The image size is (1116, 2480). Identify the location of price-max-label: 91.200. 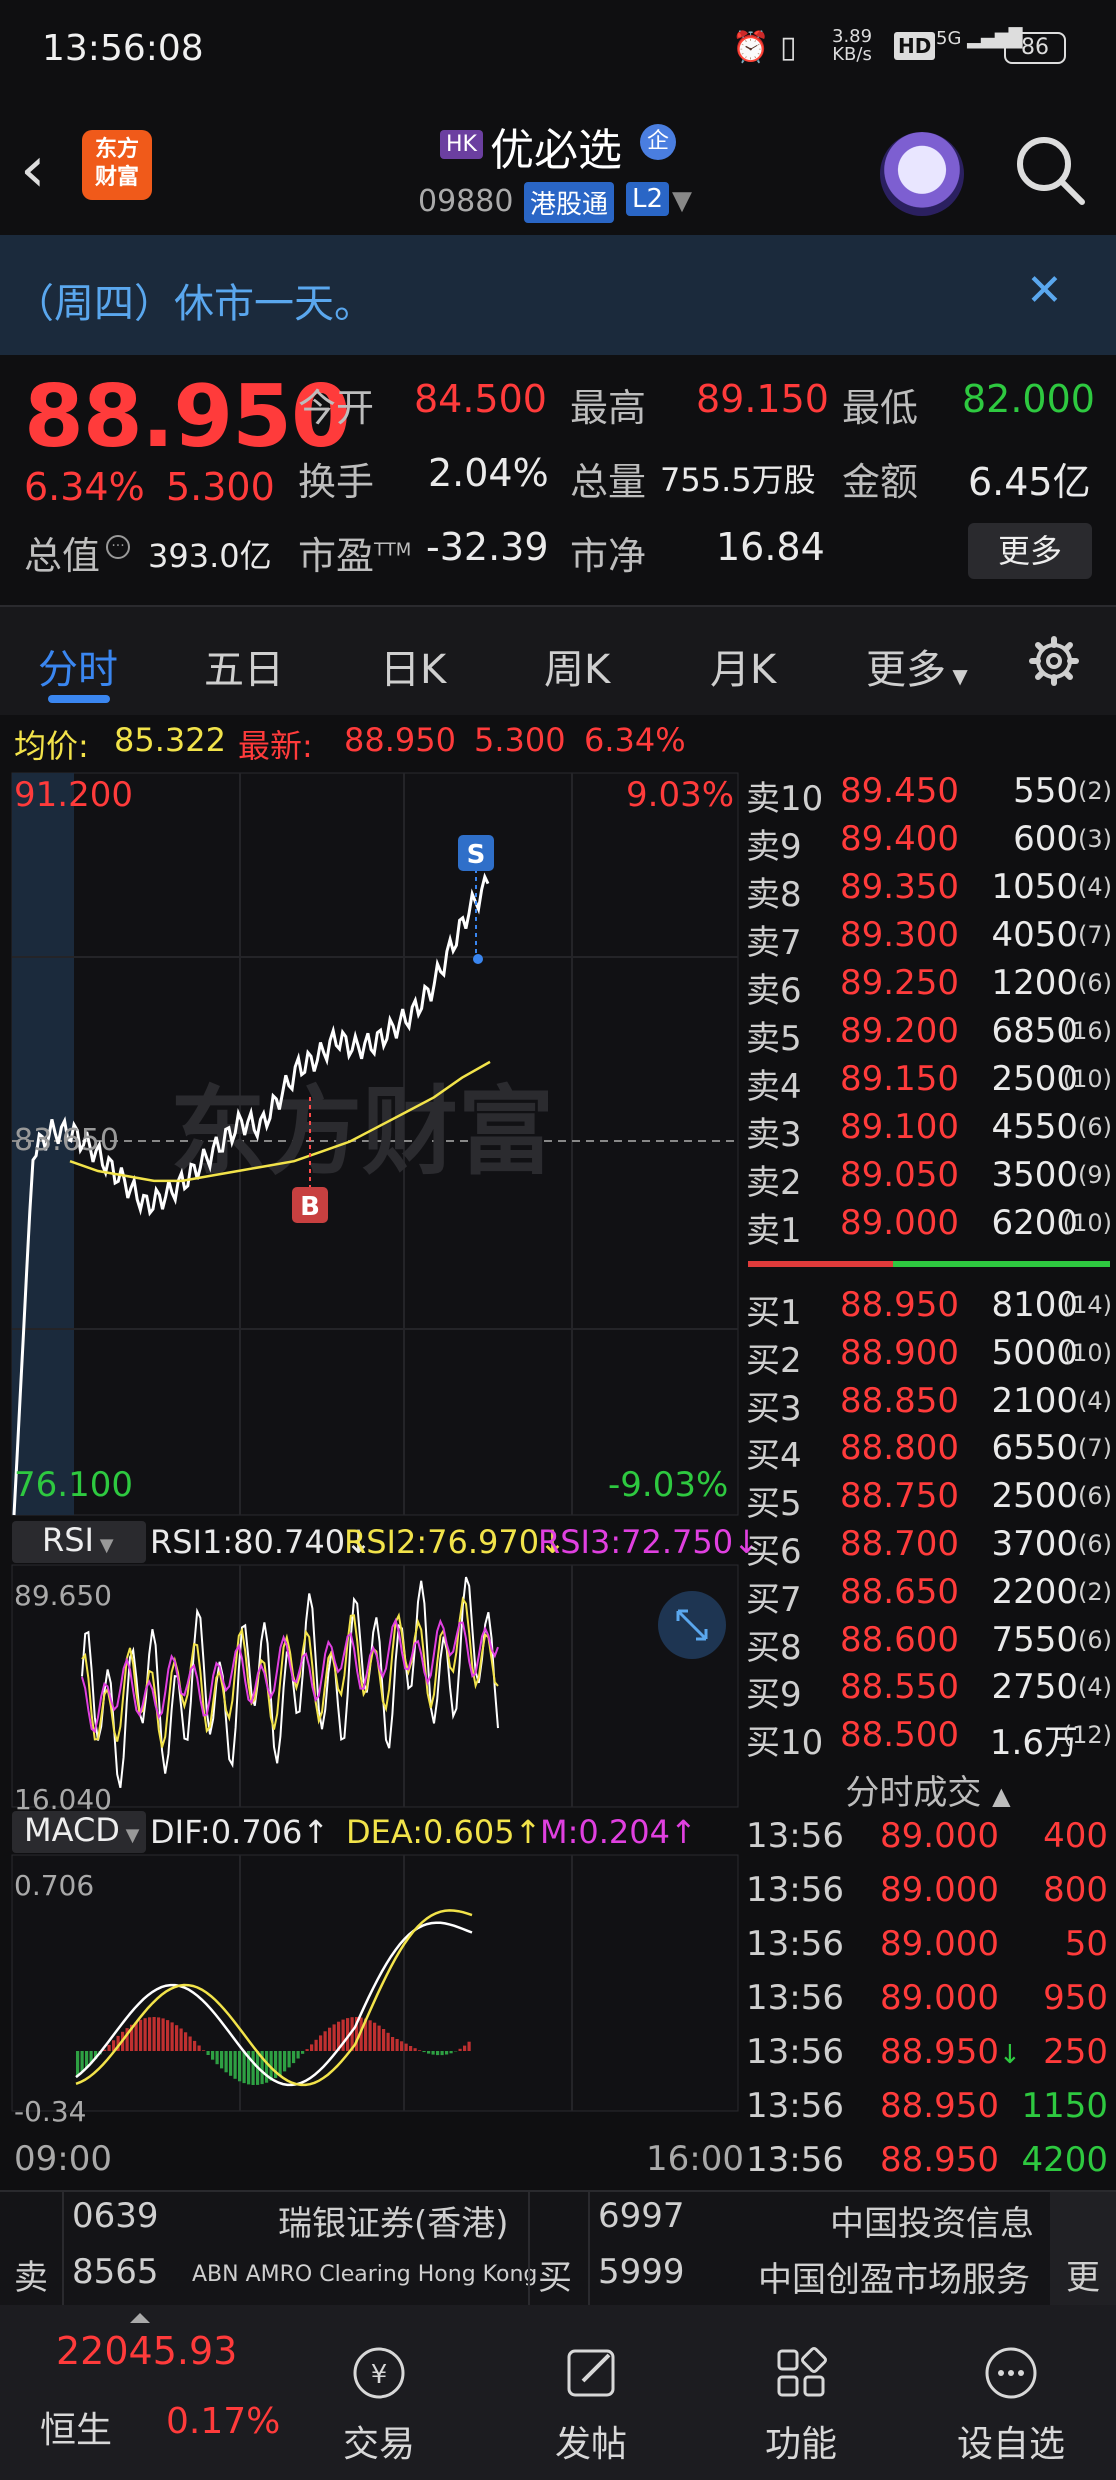
(73, 795).